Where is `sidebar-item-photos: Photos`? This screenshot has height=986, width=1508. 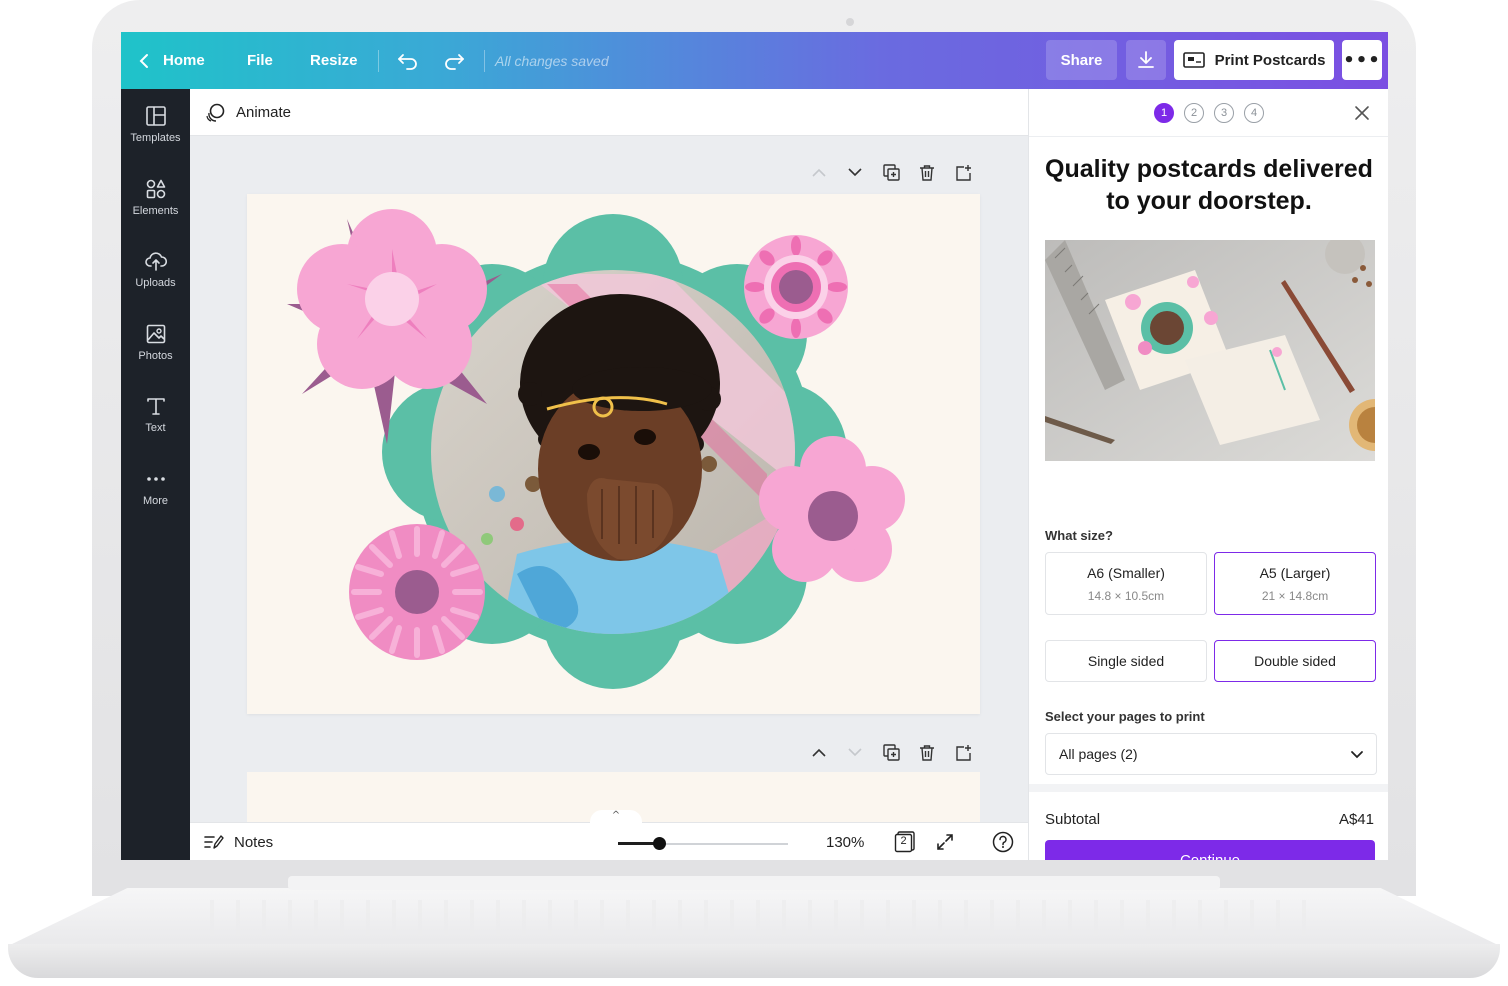
sidebar-item-photos: Photos is located at coordinates (155, 353).